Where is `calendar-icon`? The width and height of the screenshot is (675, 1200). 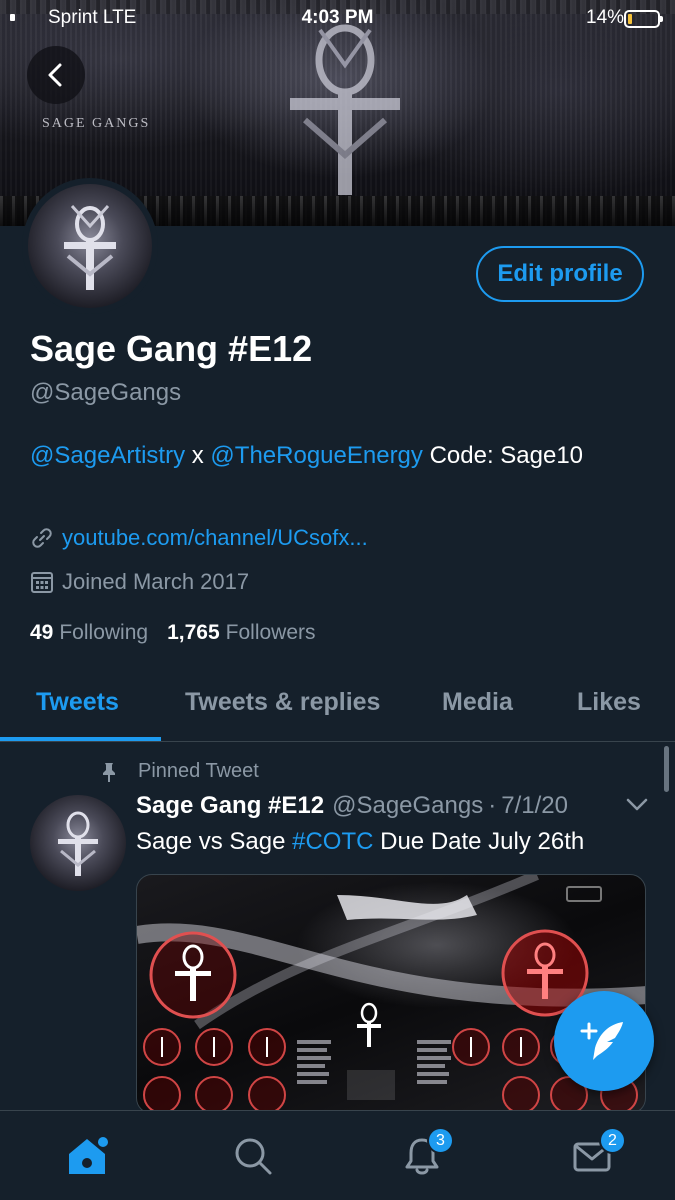 calendar-icon is located at coordinates (42, 582).